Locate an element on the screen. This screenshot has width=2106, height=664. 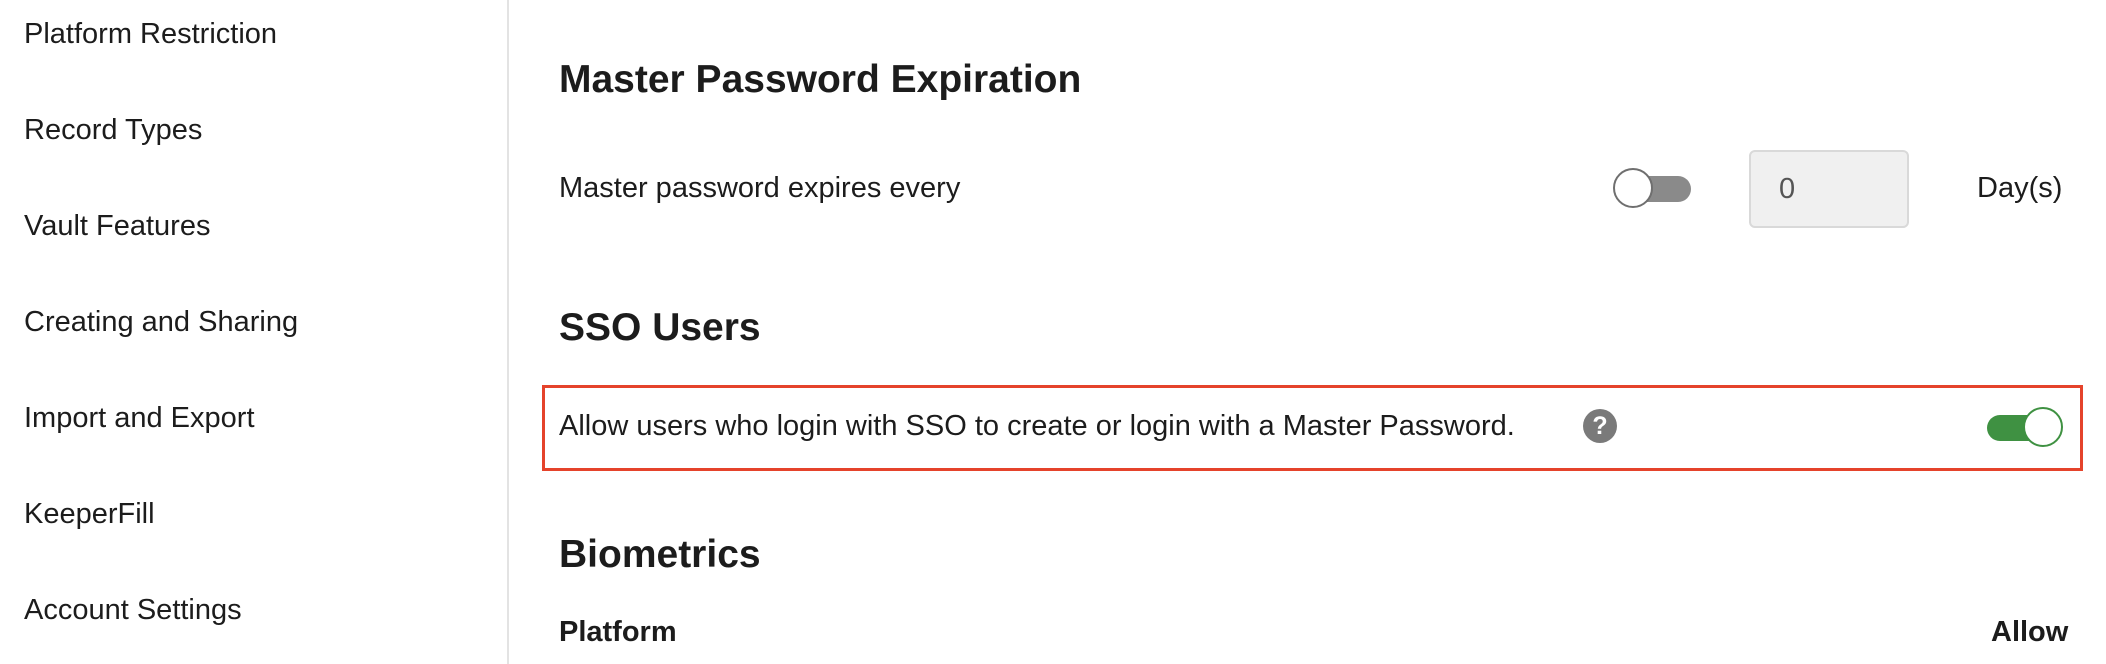
sidebar-item-vault-features: Vault Features is located at coordinates (117, 226).